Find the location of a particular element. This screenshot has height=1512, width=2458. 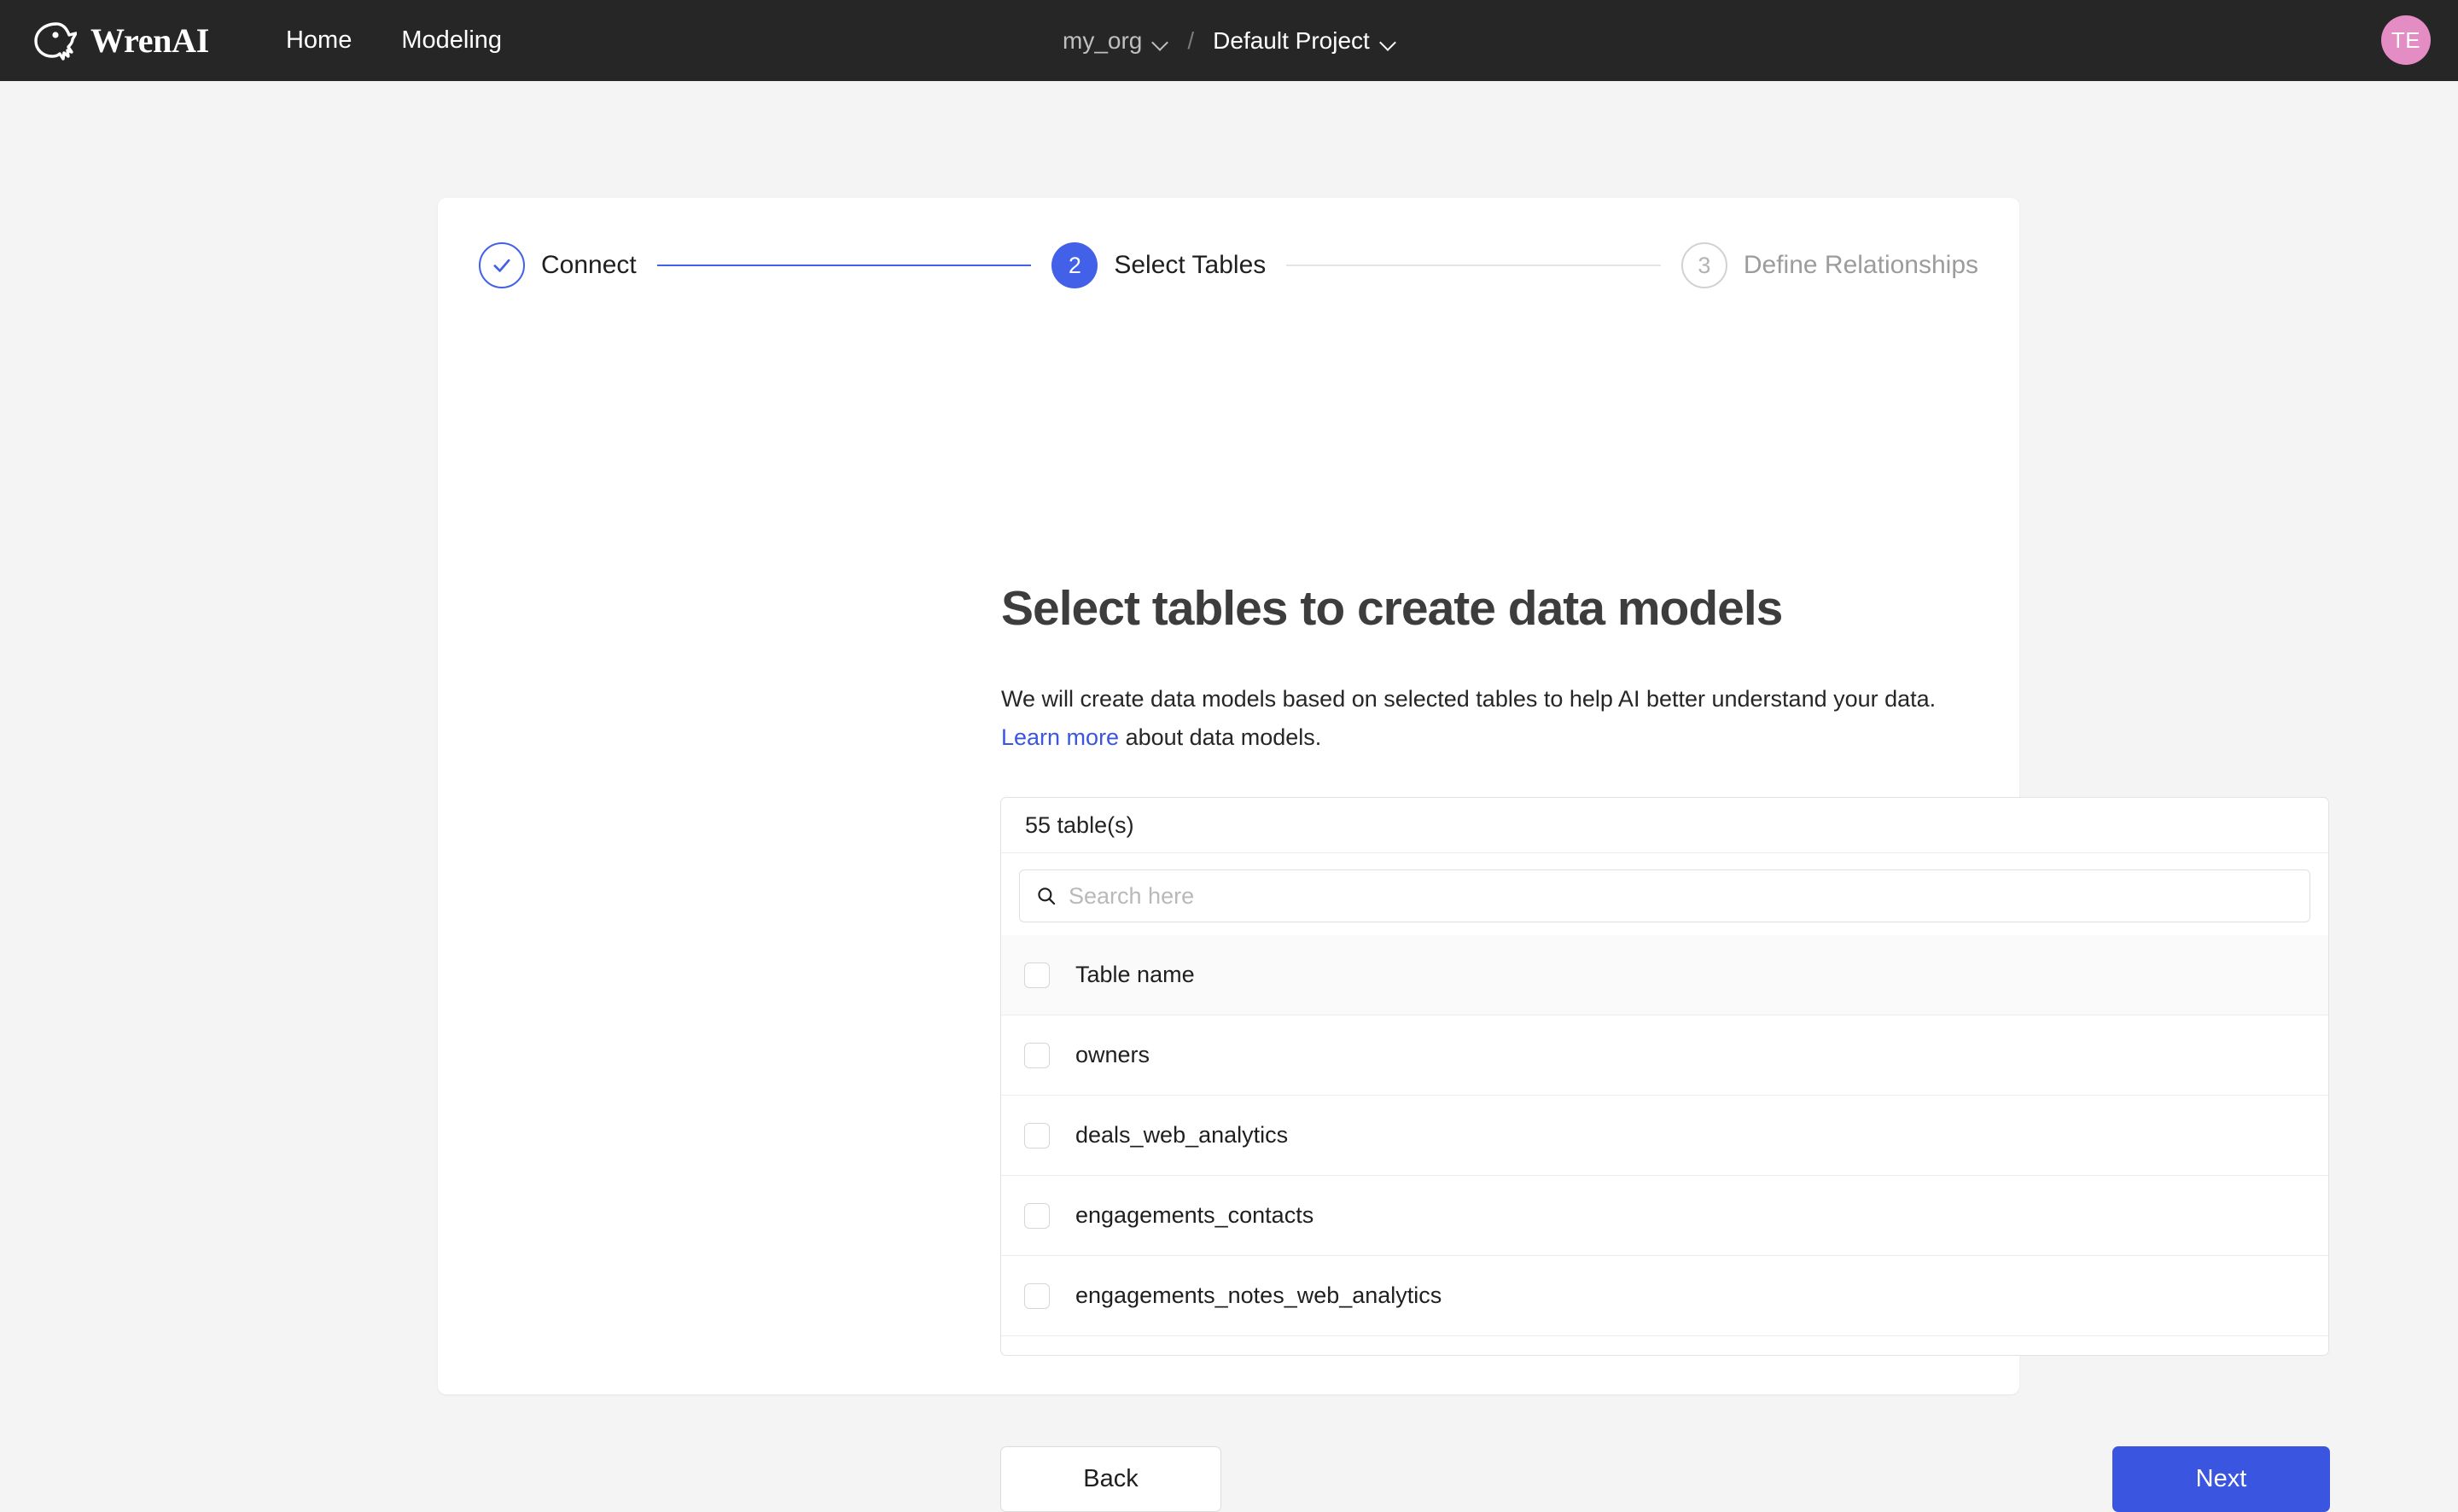

table-list-header-row: Table name is located at coordinates (1664, 975).